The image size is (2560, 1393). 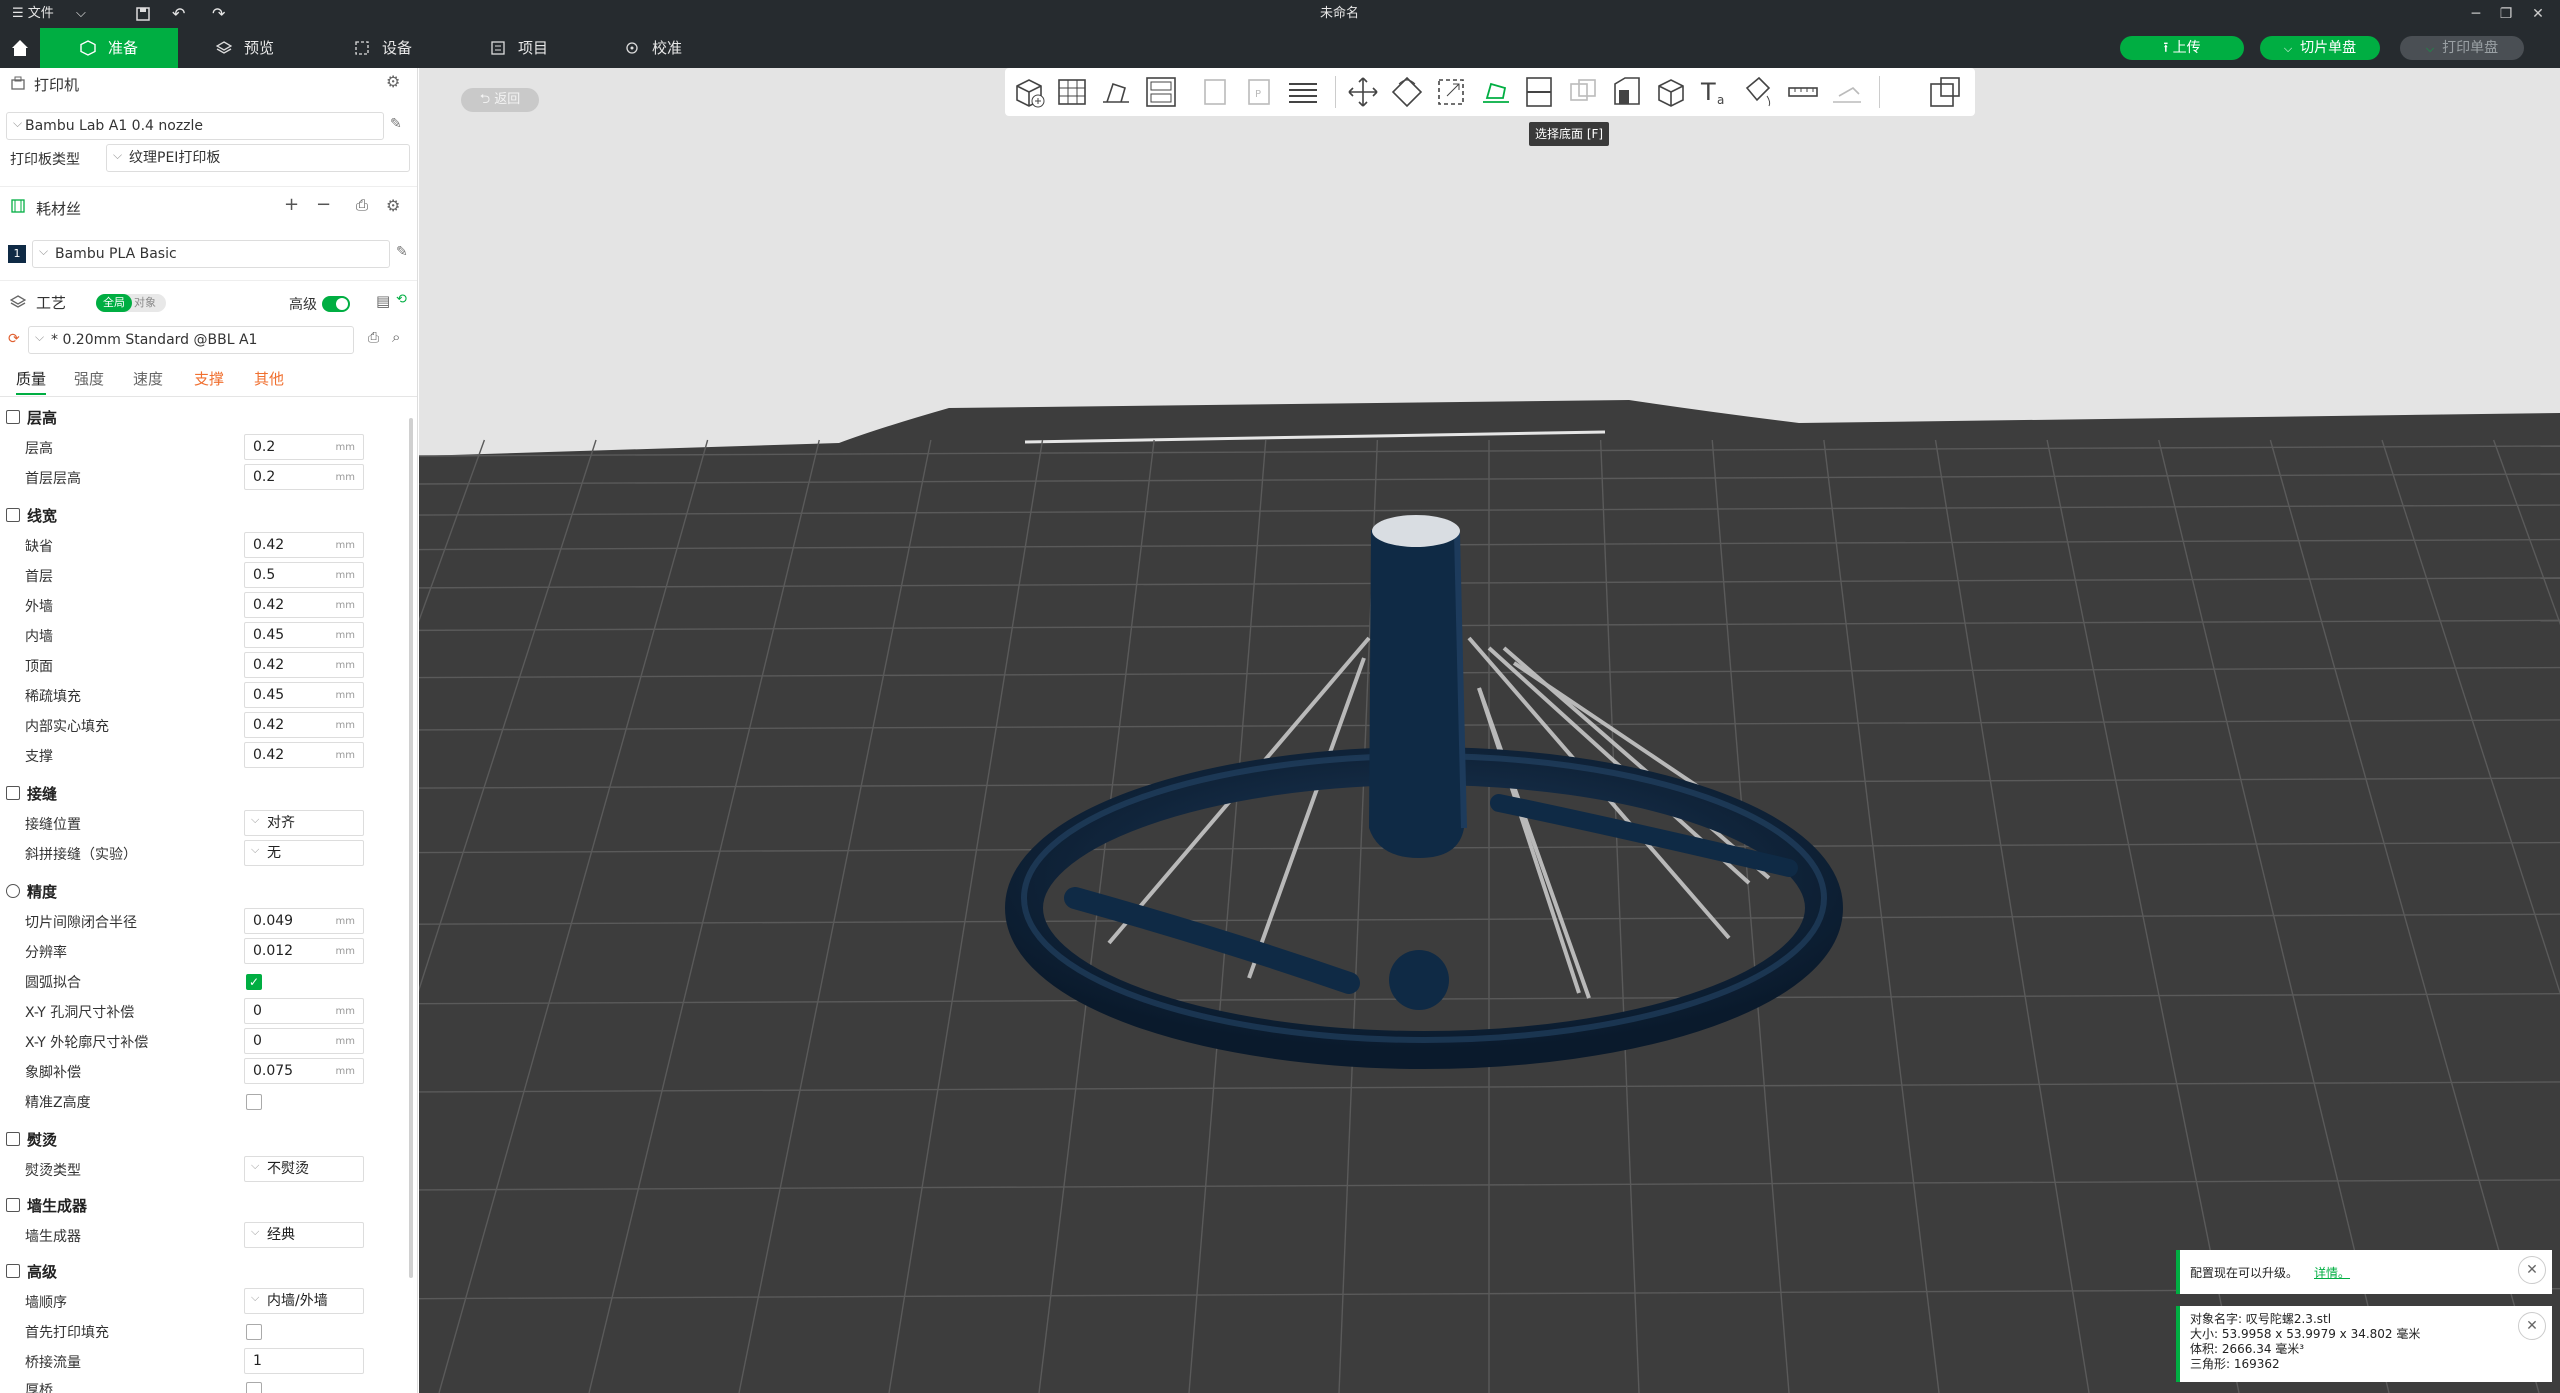 What do you see at coordinates (254, 1102) in the screenshot?
I see `precise-z-checkbox` at bounding box center [254, 1102].